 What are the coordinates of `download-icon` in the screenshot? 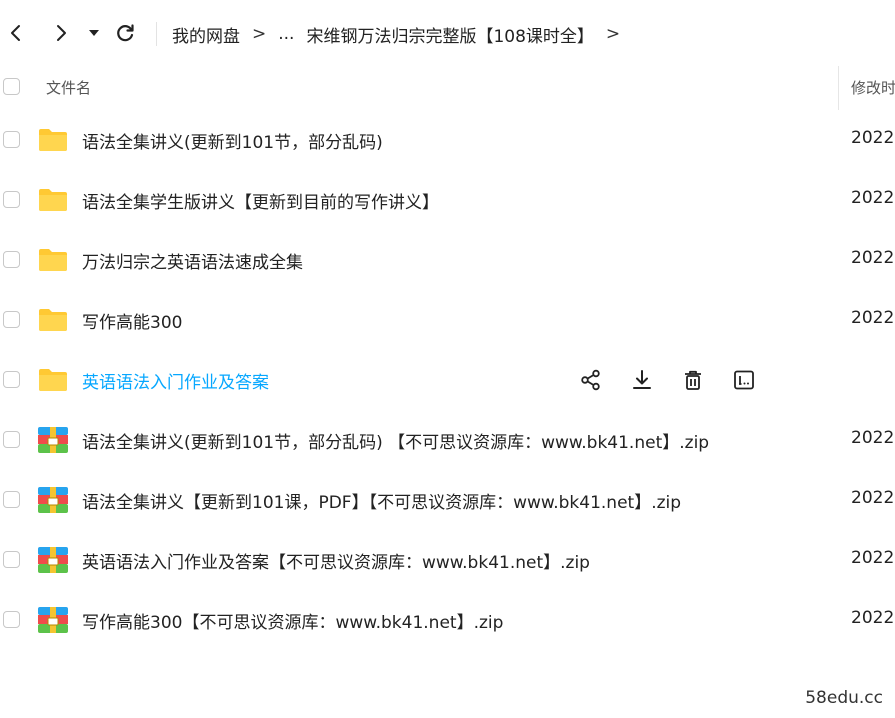 It's located at (642, 379).